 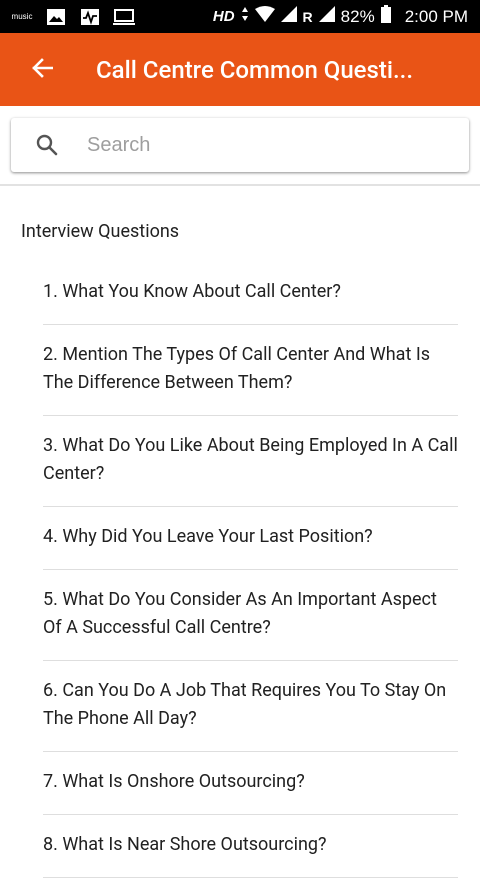 I want to click on monitor-icon, so click(x=124, y=17).